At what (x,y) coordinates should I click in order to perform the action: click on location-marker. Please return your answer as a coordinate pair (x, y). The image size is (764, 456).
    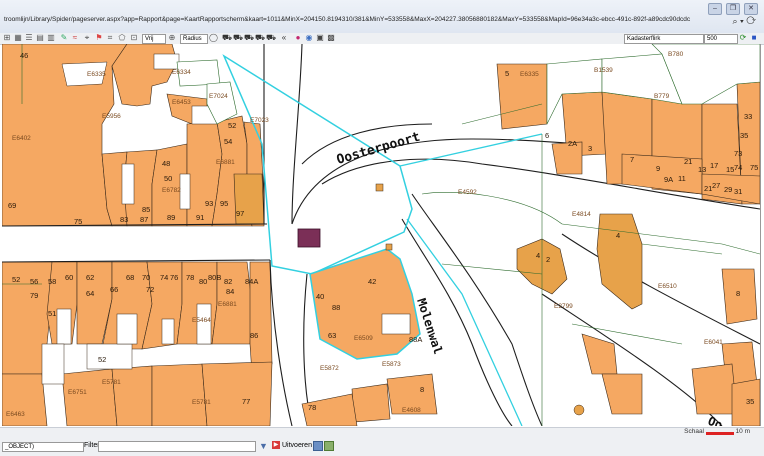
    Looking at the image, I should click on (309, 238).